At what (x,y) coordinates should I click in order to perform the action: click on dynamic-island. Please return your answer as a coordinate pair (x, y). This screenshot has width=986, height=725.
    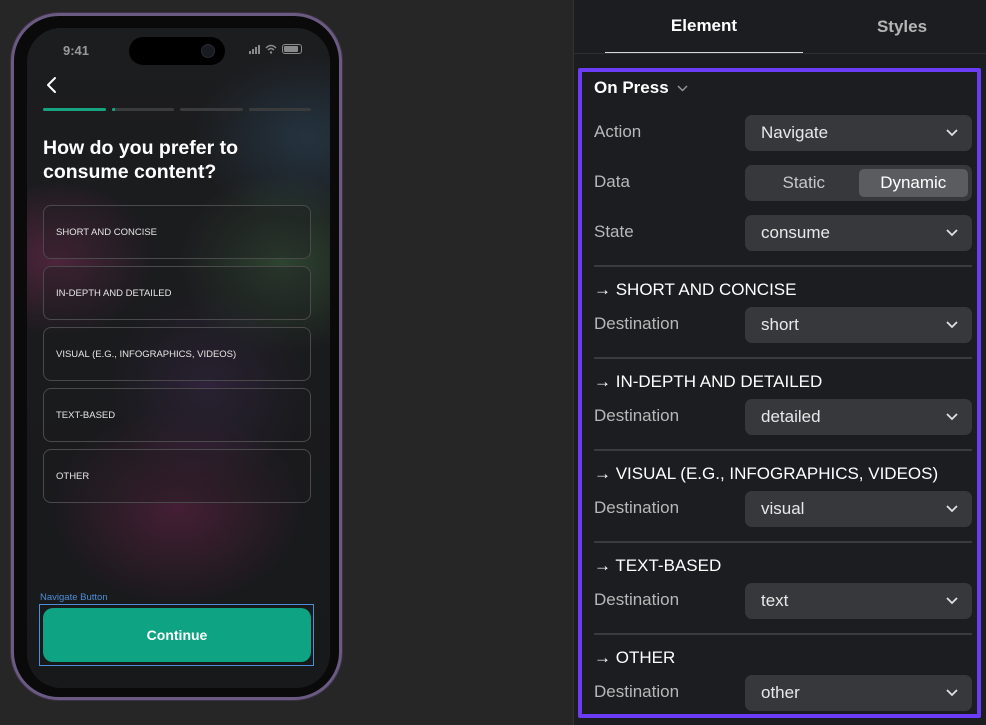
    Looking at the image, I should click on (177, 51).